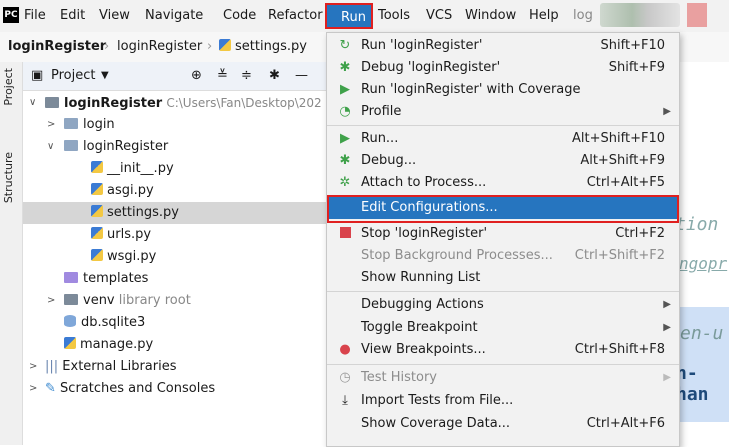 The height and width of the screenshot is (447, 729). Describe the element at coordinates (503, 305) in the screenshot. I see `menu-item-debugging-actions: Debugging Actions ▶` at that location.